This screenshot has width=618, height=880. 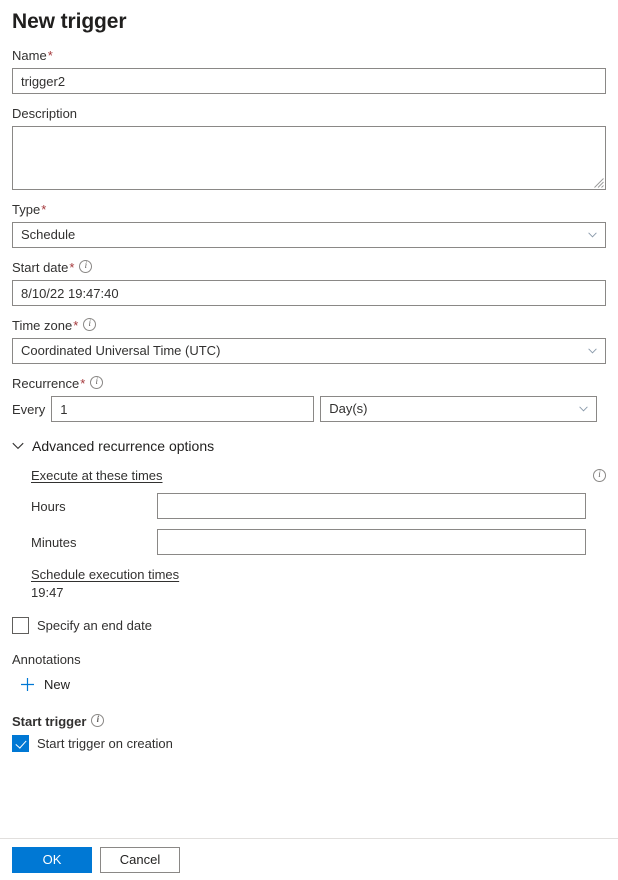 What do you see at coordinates (309, 235) in the screenshot?
I see `type-select: Schedule` at bounding box center [309, 235].